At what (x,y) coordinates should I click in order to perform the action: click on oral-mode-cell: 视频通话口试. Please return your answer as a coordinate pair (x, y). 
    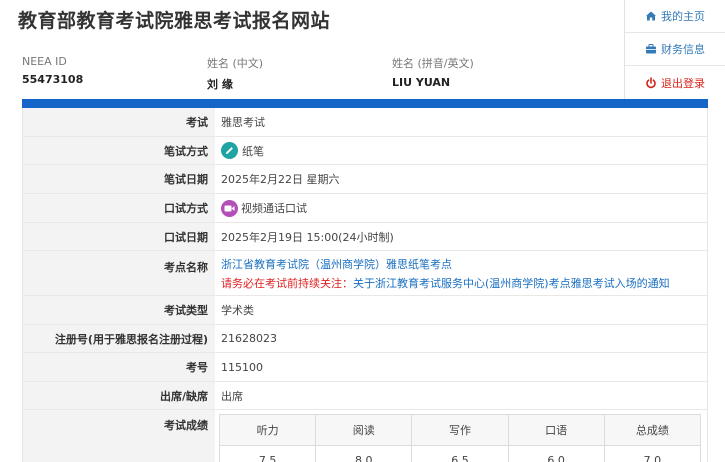
    Looking at the image, I should click on (461, 208).